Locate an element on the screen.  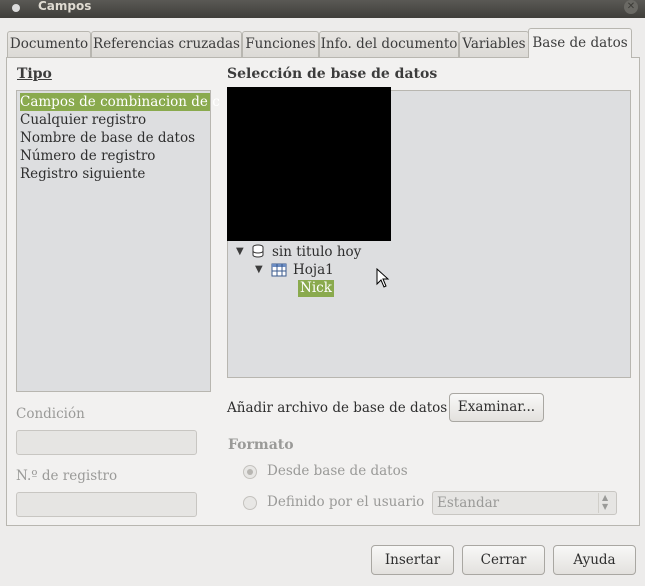
tab-info-documento: Info. del documento is located at coordinates (389, 44).